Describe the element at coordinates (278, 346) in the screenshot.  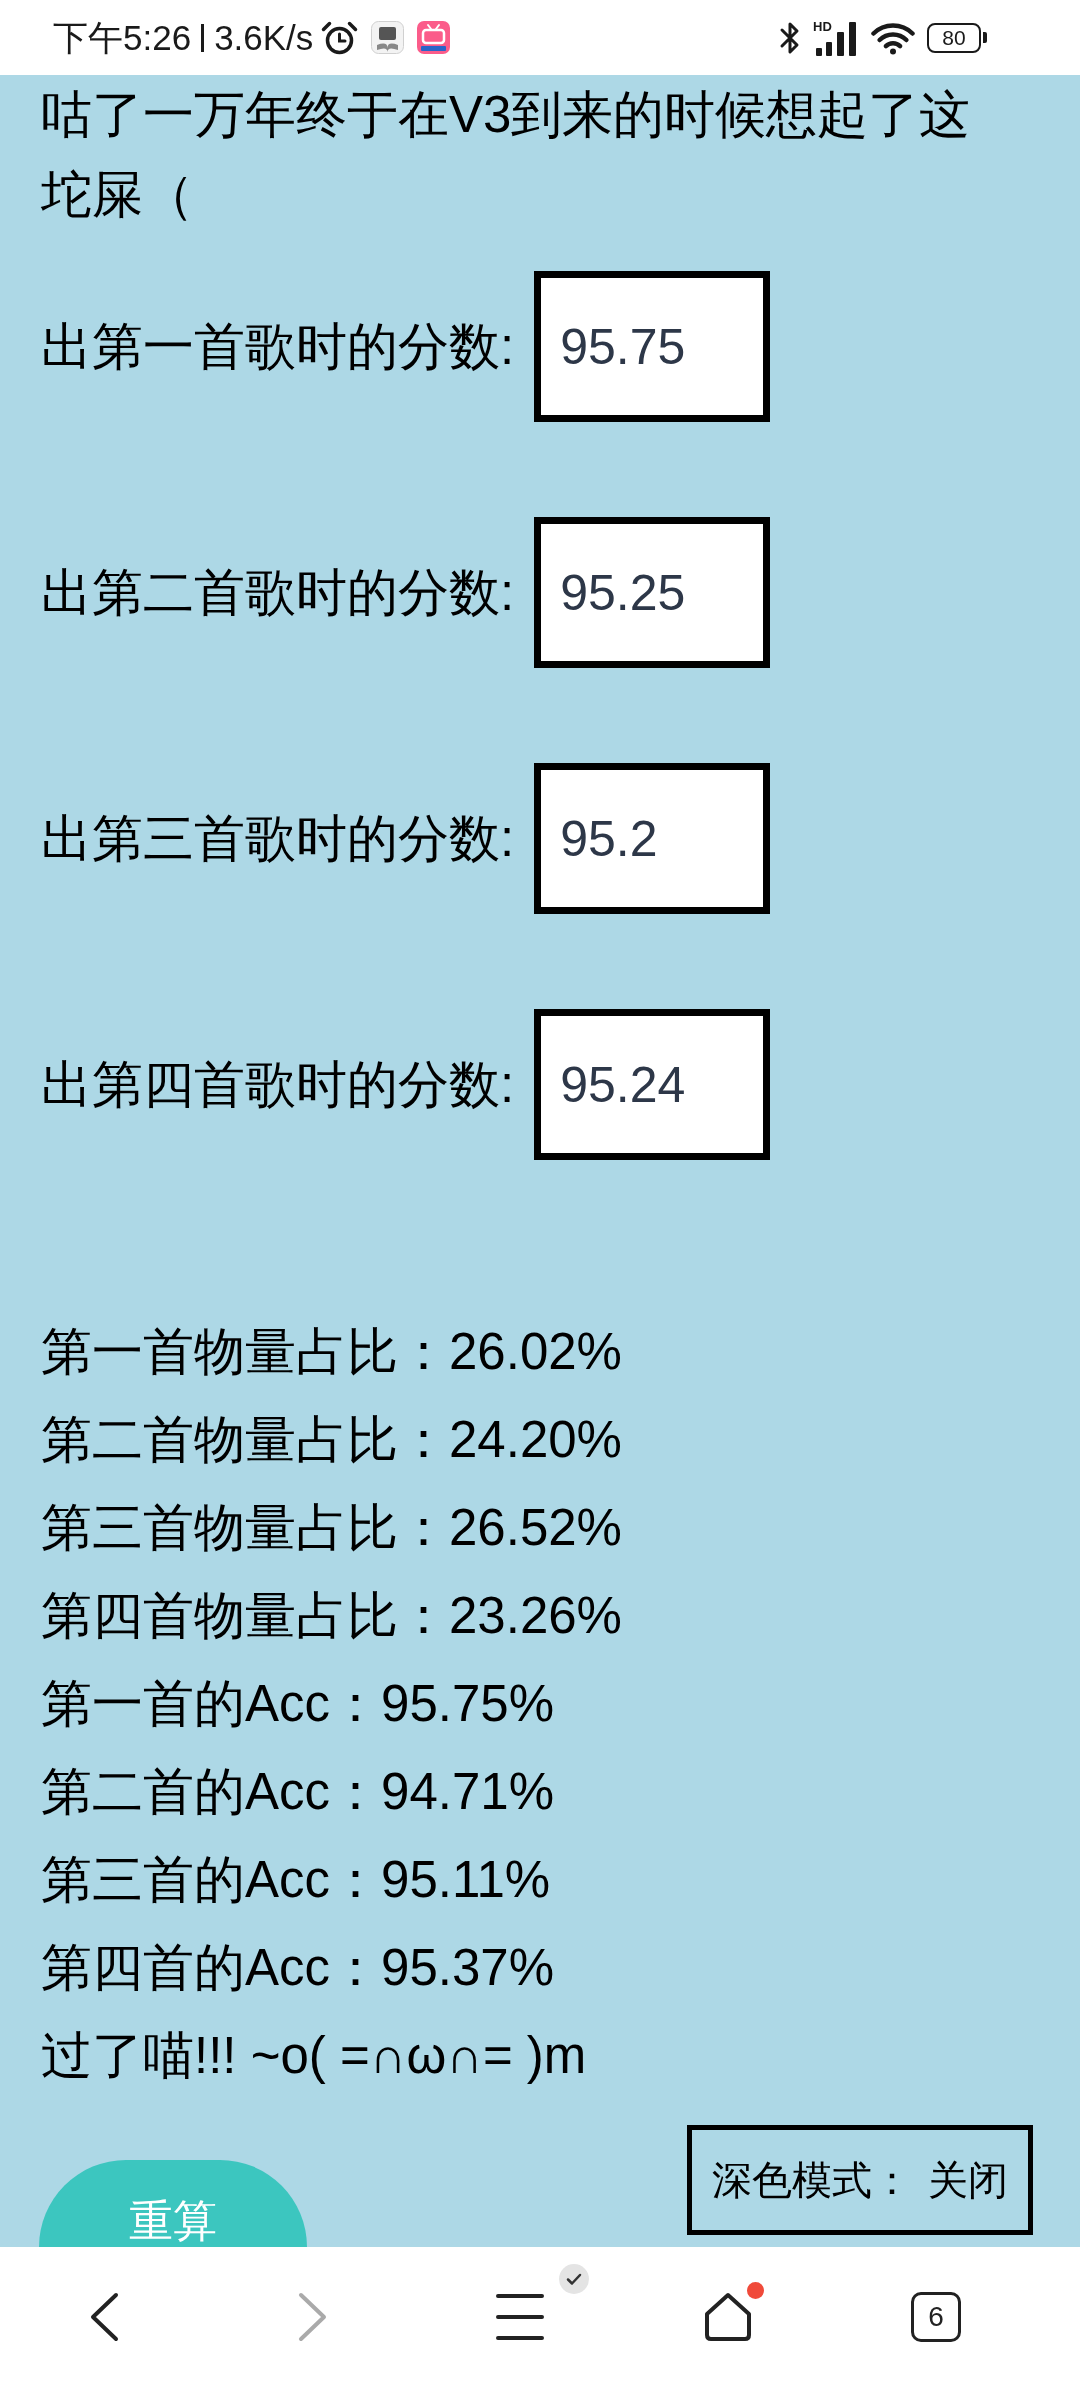
I see `score-label: 出第一首歌时的分数:` at that location.